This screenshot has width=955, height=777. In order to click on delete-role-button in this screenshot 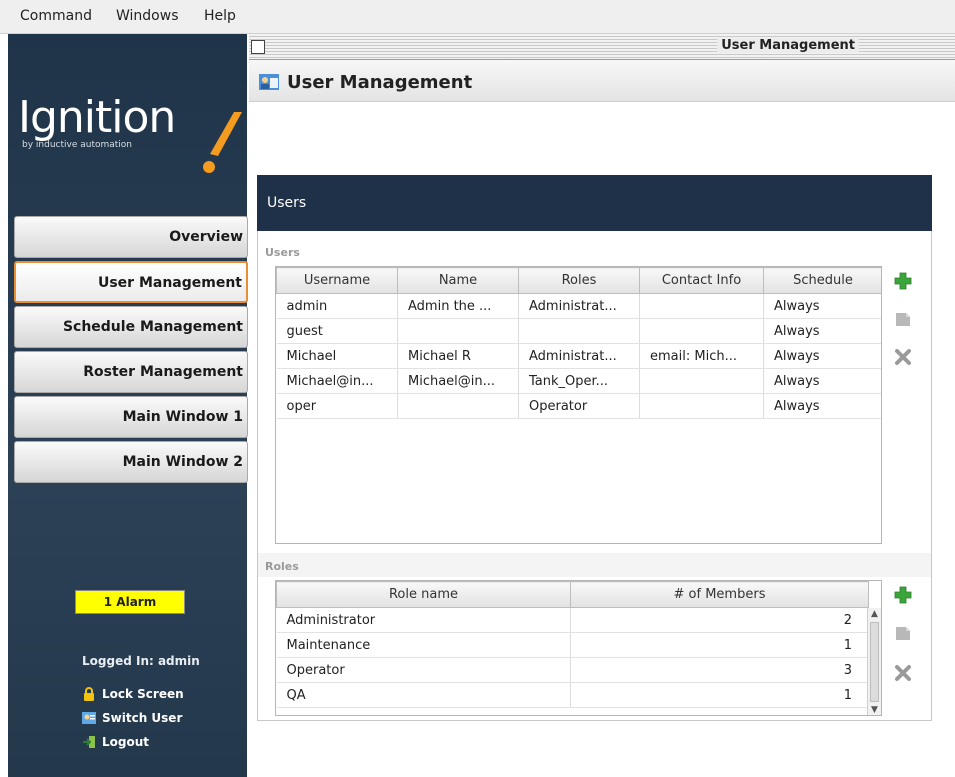, I will do `click(903, 673)`.